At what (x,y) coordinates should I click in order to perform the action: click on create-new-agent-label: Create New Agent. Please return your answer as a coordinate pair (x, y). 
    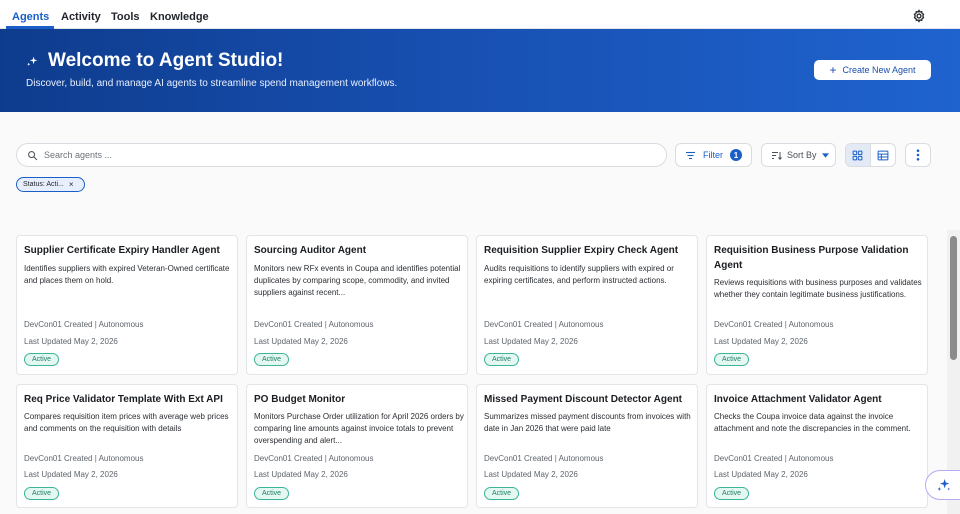
    Looking at the image, I should click on (879, 70).